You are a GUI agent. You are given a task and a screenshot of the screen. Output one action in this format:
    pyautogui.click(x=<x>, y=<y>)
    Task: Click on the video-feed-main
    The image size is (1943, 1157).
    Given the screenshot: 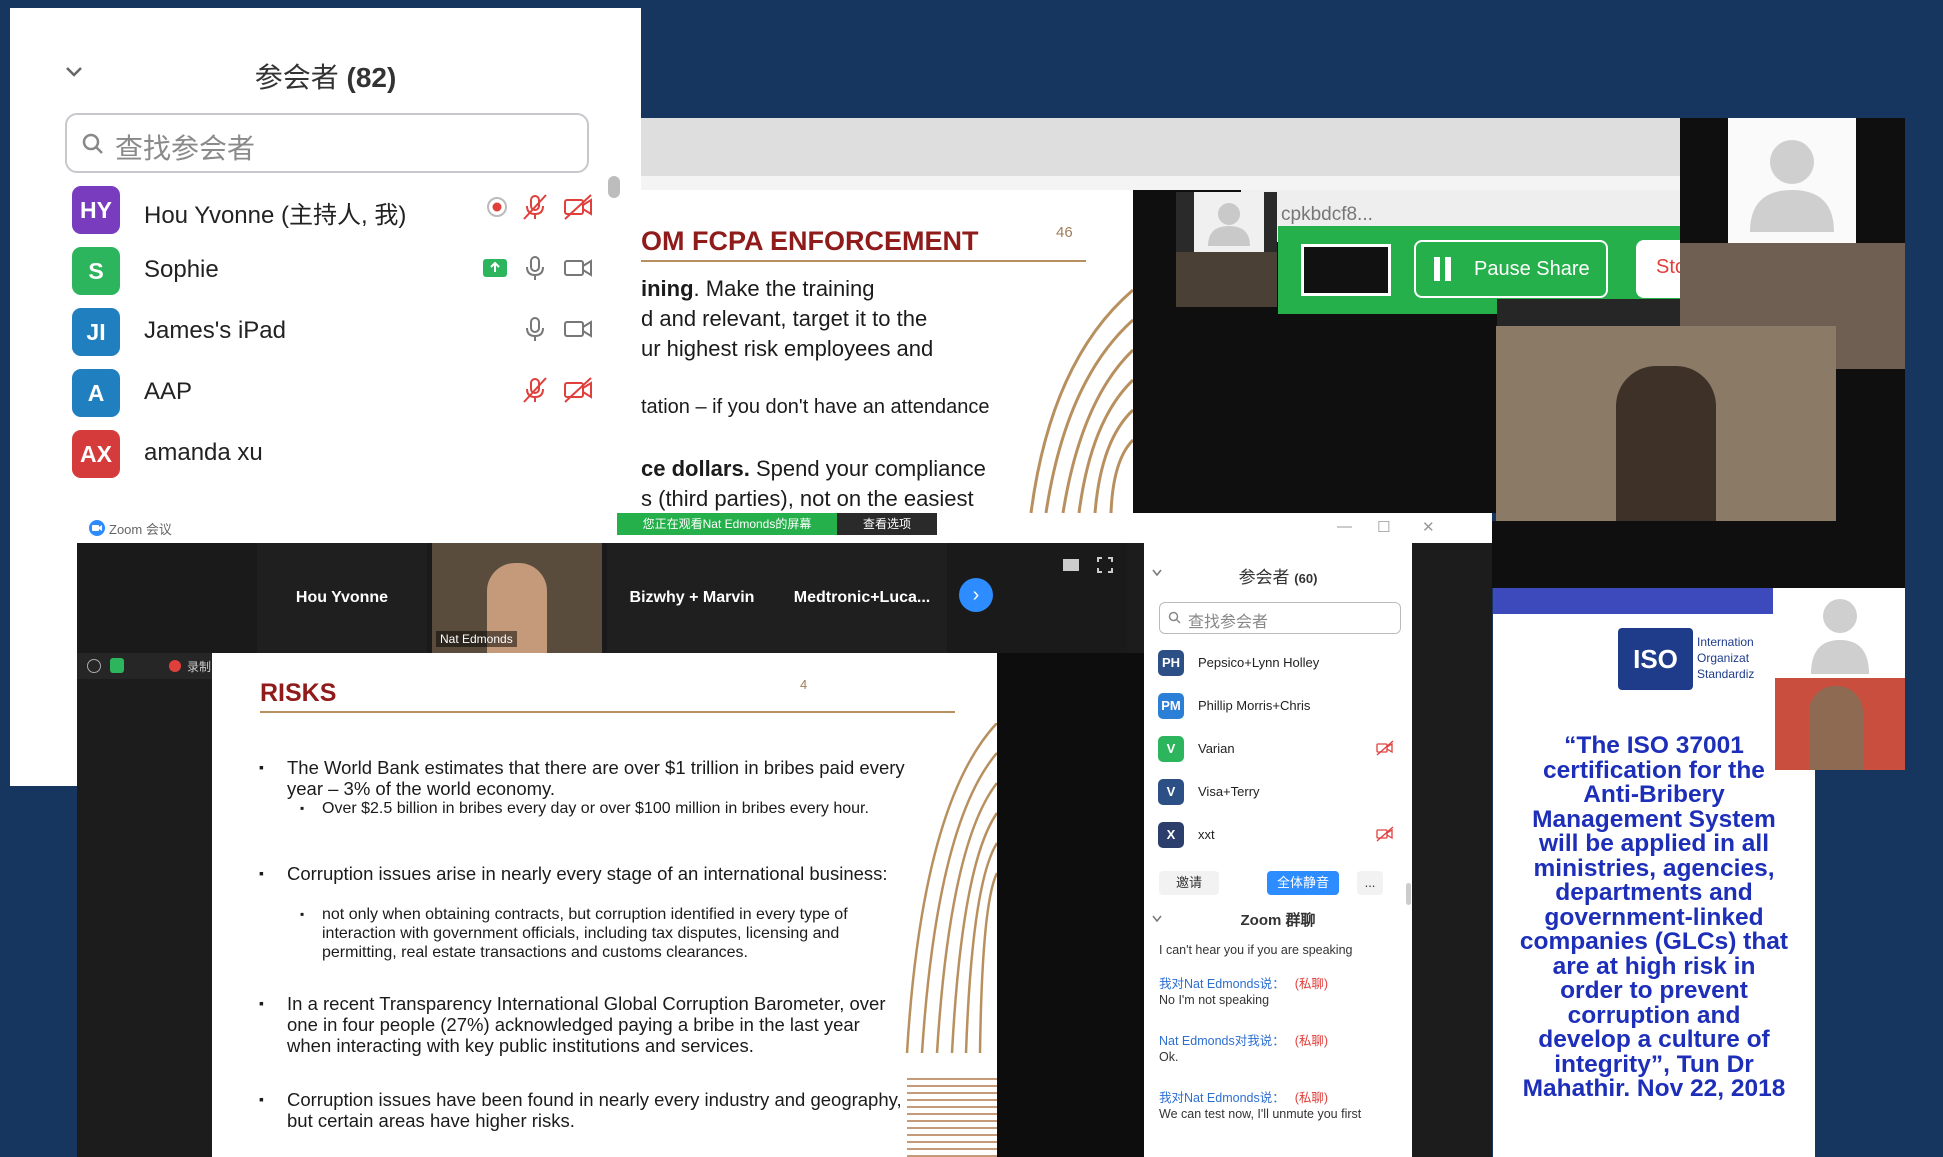 What is the action you would take?
    pyautogui.click(x=1666, y=423)
    